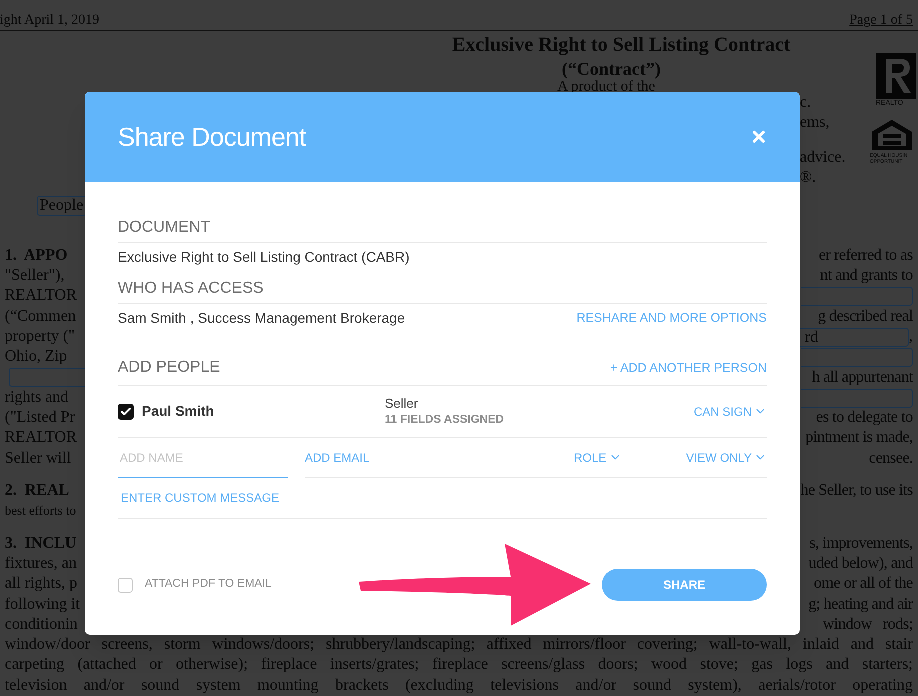 The height and width of the screenshot is (696, 918). I want to click on section-value: Exclusive Right to Sell Listing Contract (CABR), so click(264, 257).